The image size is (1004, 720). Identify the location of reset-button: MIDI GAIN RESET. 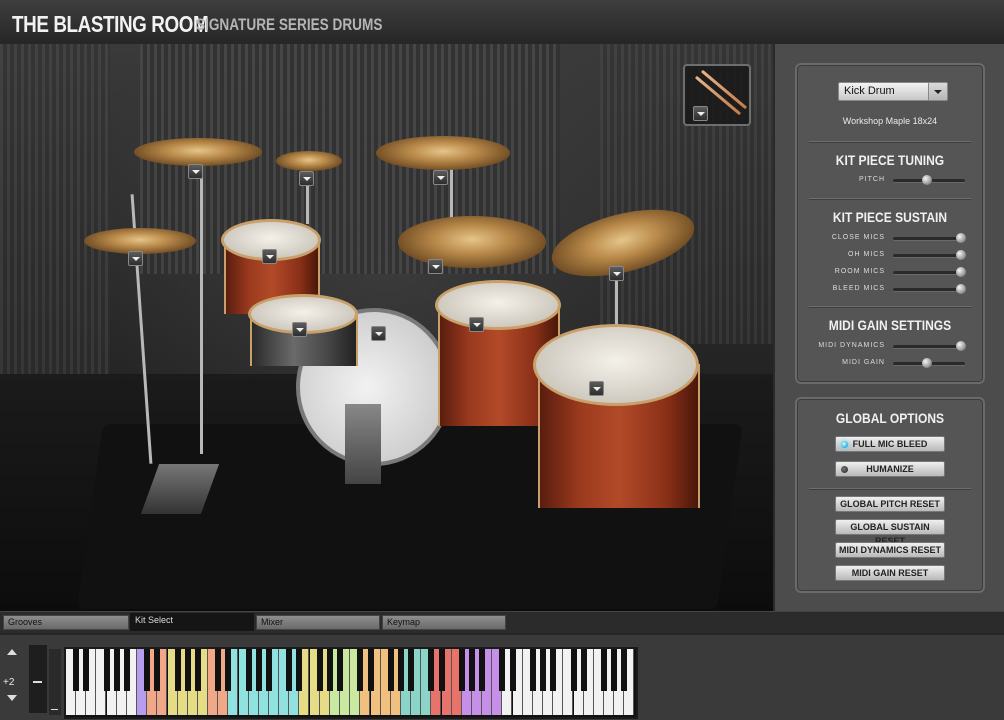
(890, 573).